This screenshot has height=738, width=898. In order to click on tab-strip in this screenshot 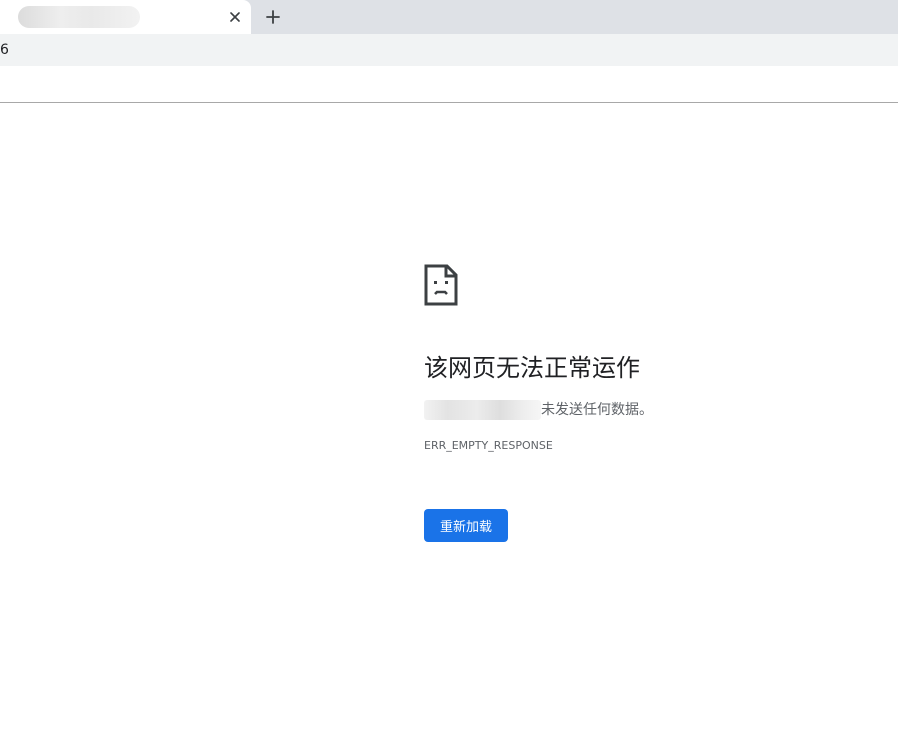, I will do `click(449, 17)`.